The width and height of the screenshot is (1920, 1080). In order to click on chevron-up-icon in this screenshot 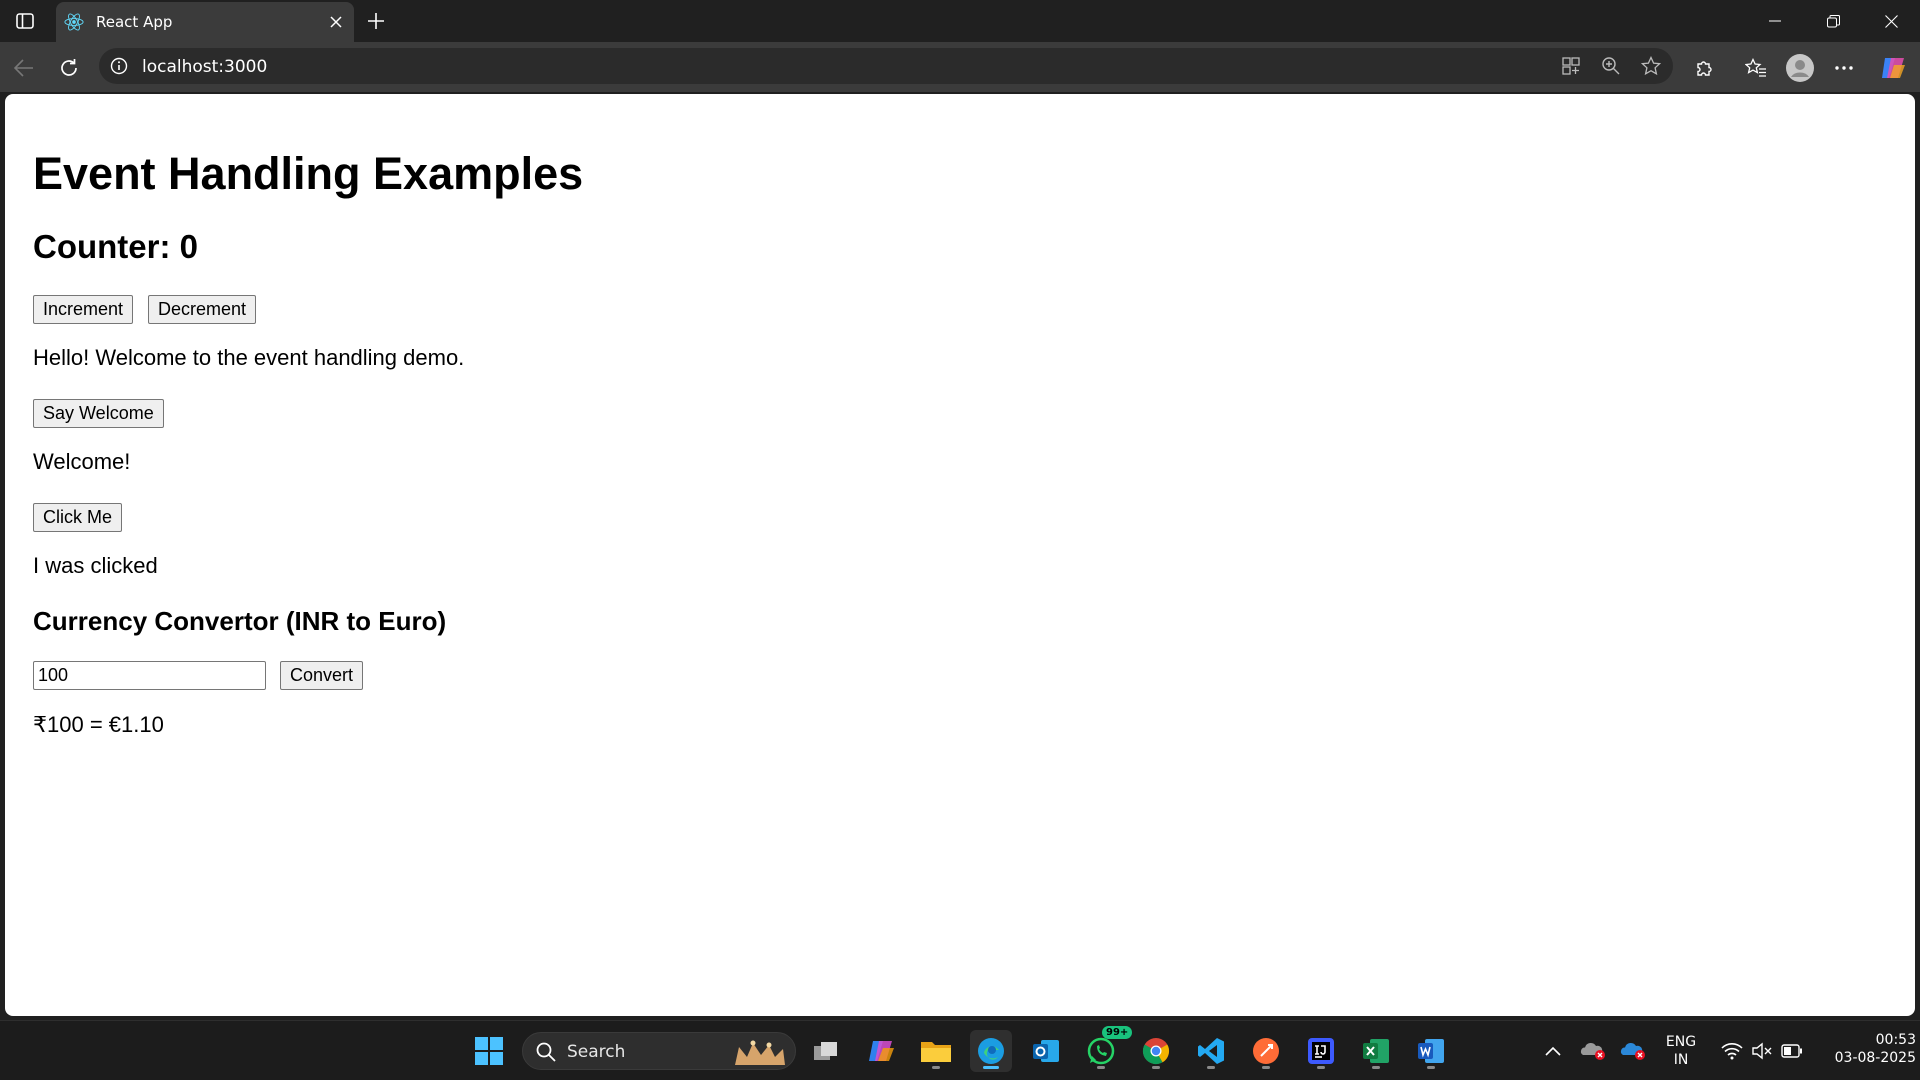, I will do `click(1553, 1051)`.